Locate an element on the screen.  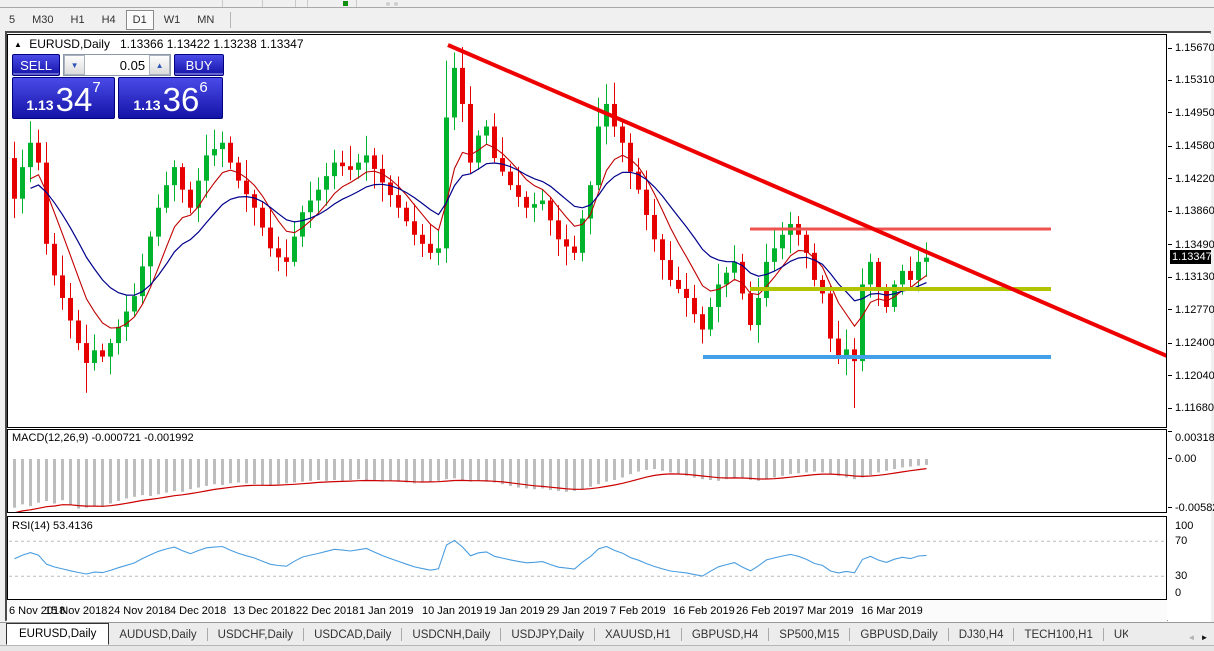
price-axis-label: 1.13860 is located at coordinates (1194, 211).